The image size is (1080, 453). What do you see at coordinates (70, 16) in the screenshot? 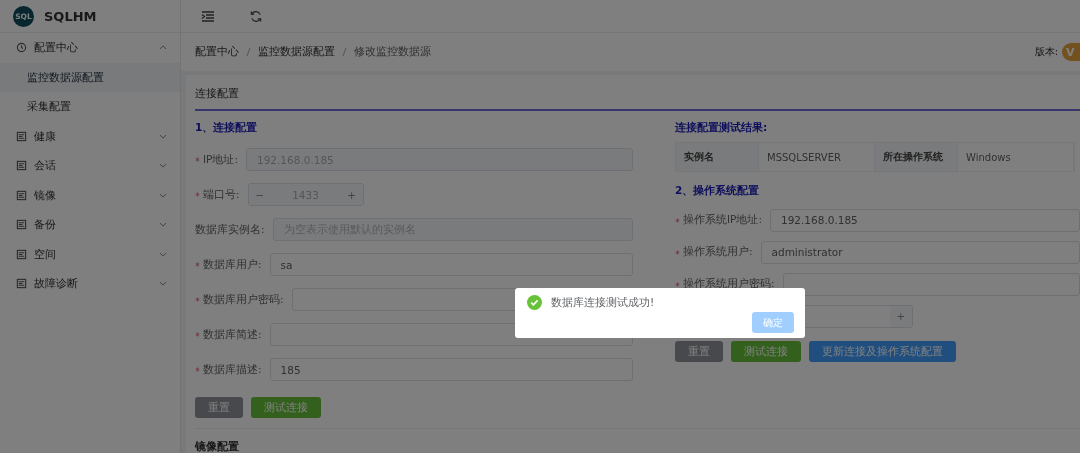
I see `app-title: SQLHM` at bounding box center [70, 16].